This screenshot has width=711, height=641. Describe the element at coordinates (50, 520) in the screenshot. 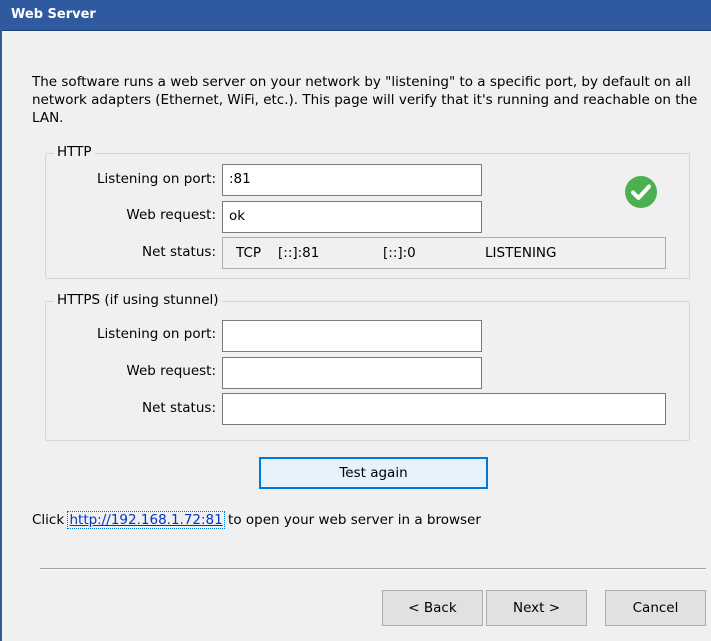

I see `link-prefix: Click` at that location.